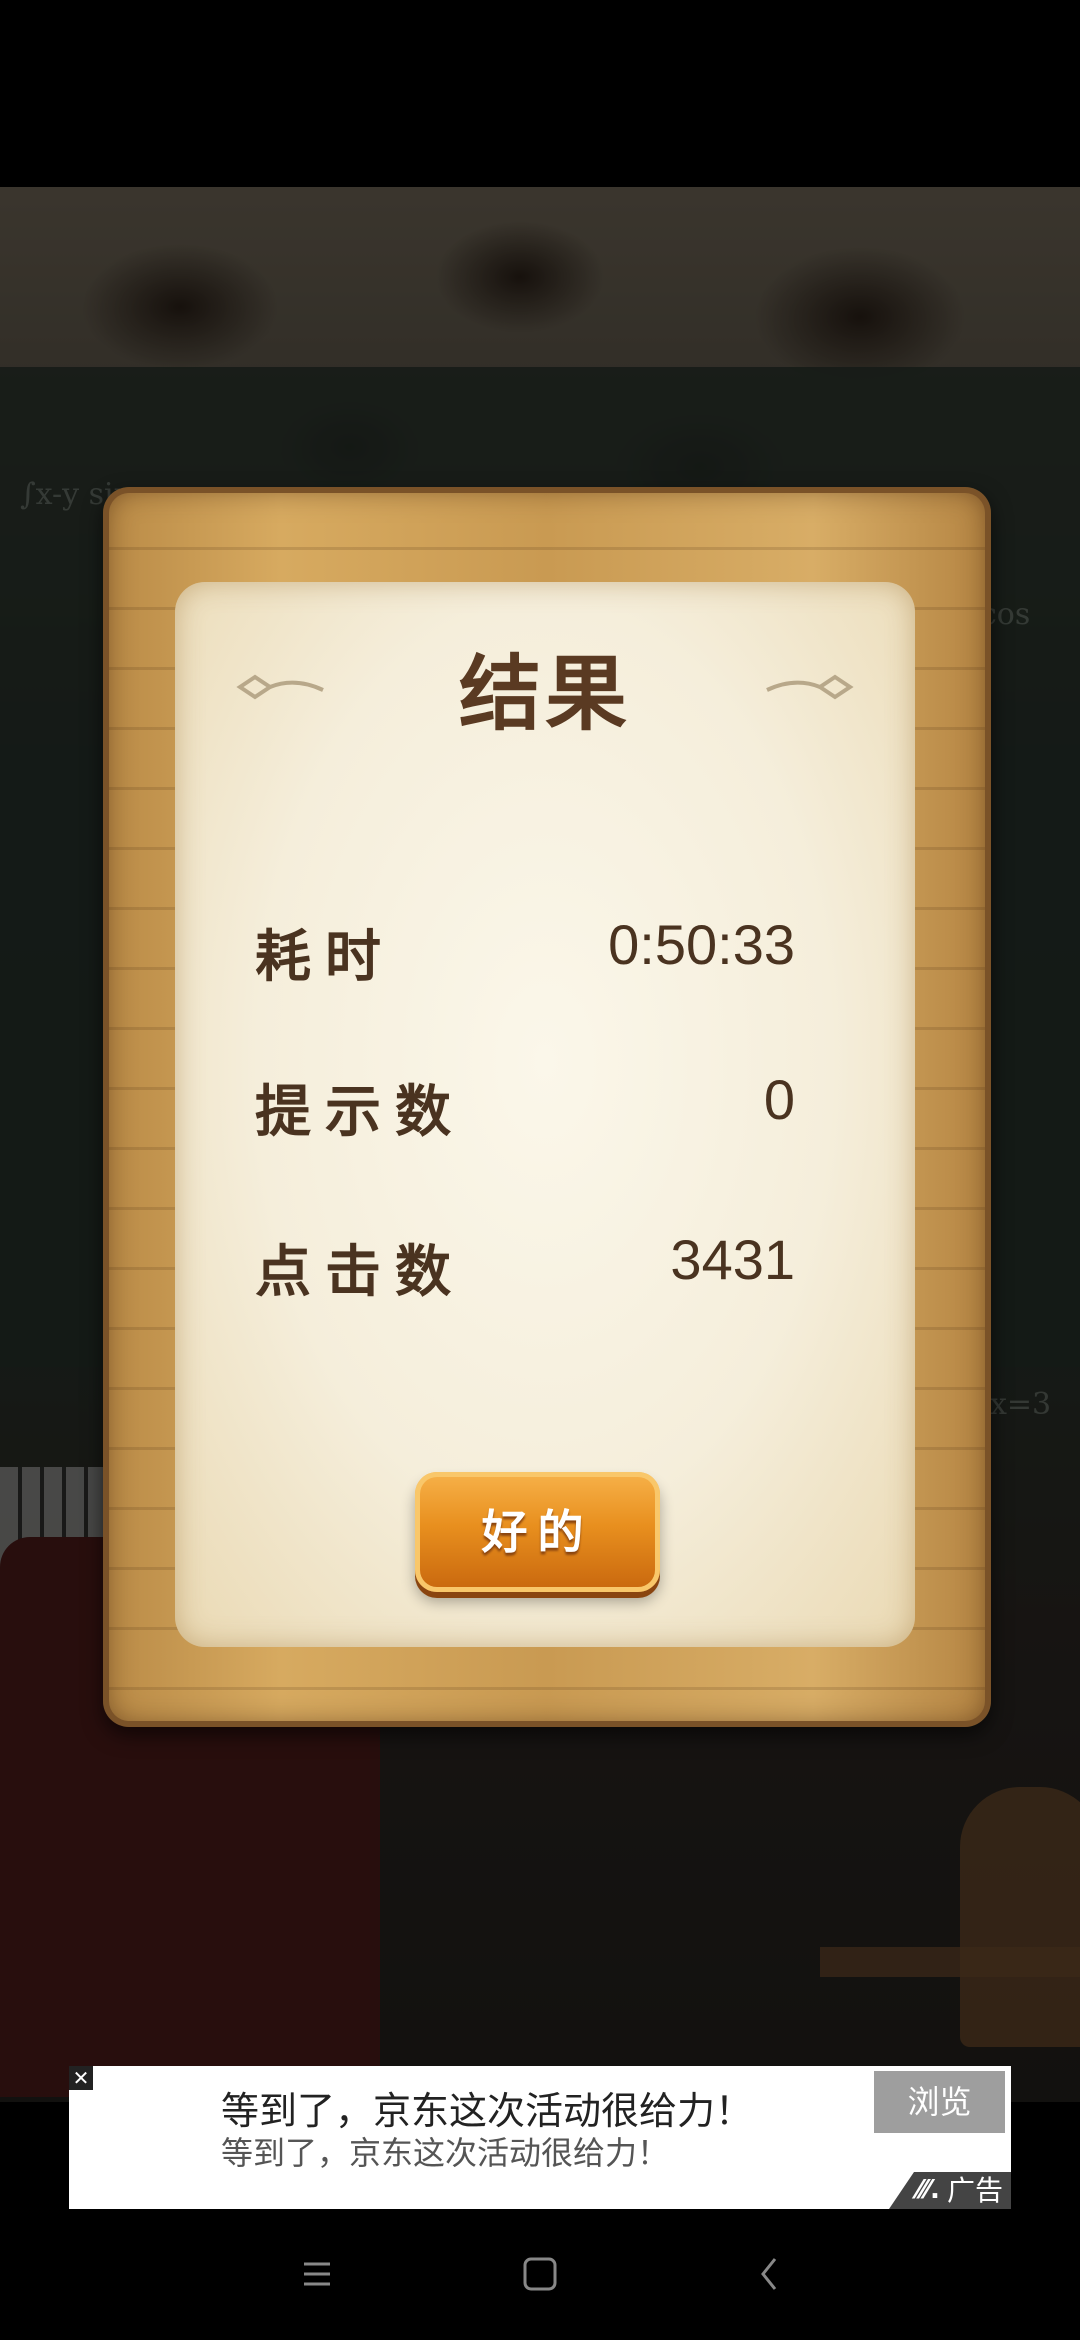 The image size is (1080, 2340). What do you see at coordinates (537, 1532) in the screenshot?
I see `ok-button: 好的` at bounding box center [537, 1532].